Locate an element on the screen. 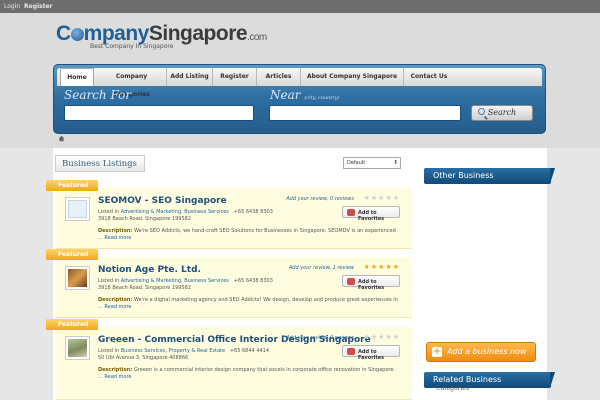 Image resolution: width=600 pixels, height=400 pixels. business-listings-title: Business Listings is located at coordinates (100, 163).